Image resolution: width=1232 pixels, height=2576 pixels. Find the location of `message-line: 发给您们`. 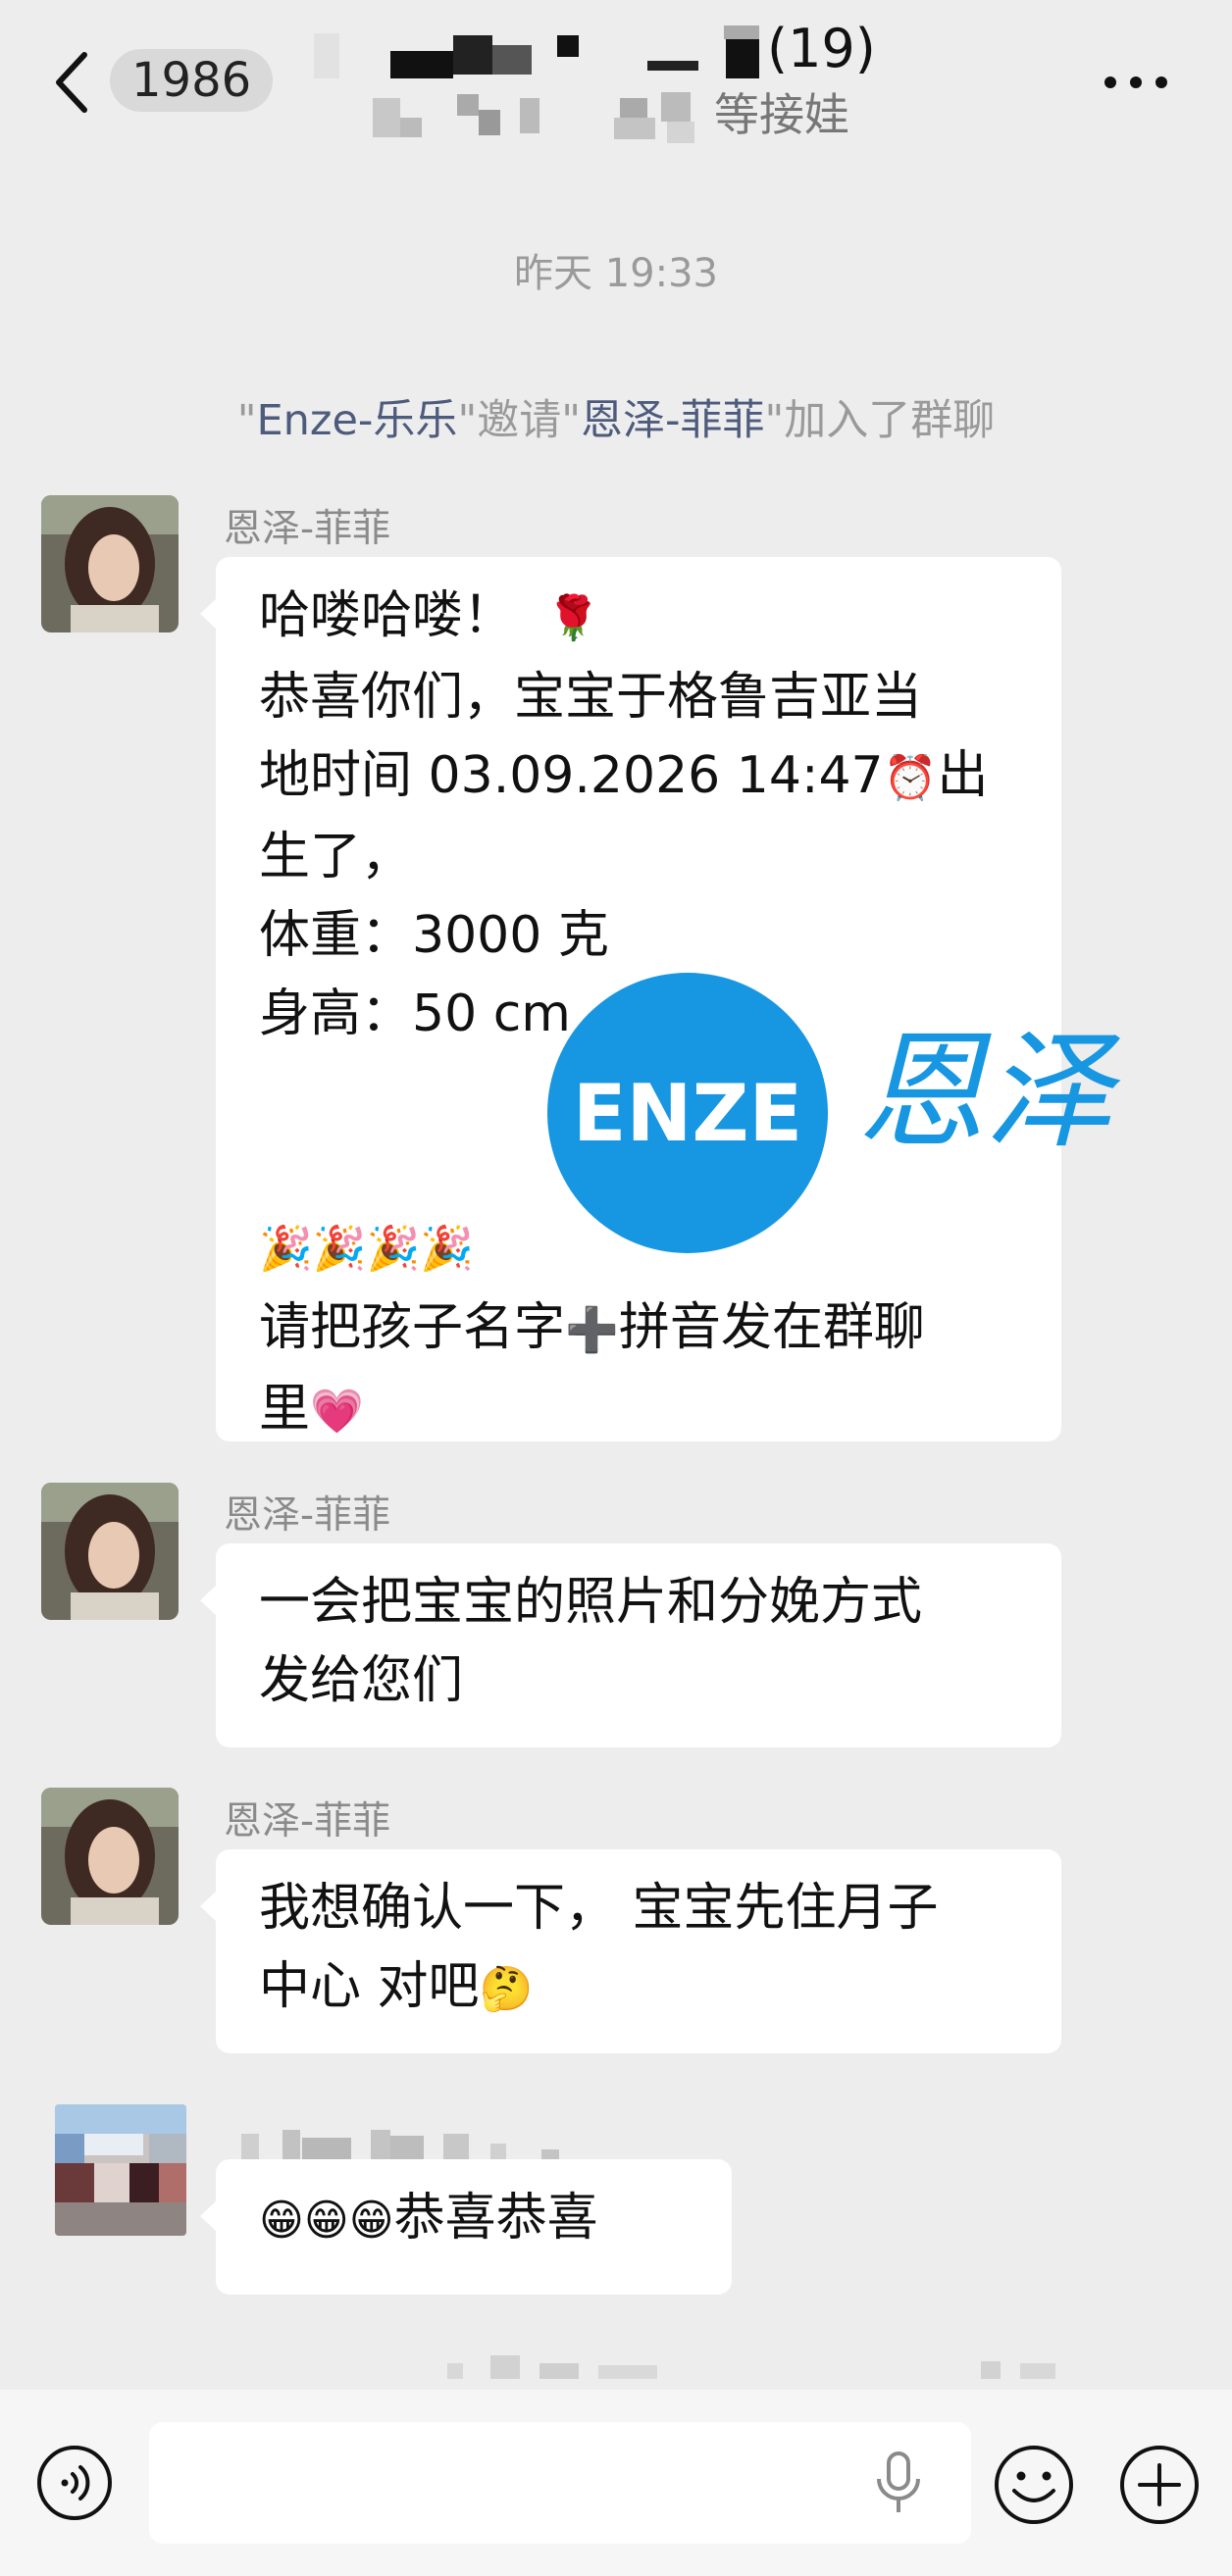

message-line: 发给您们 is located at coordinates (361, 1681).